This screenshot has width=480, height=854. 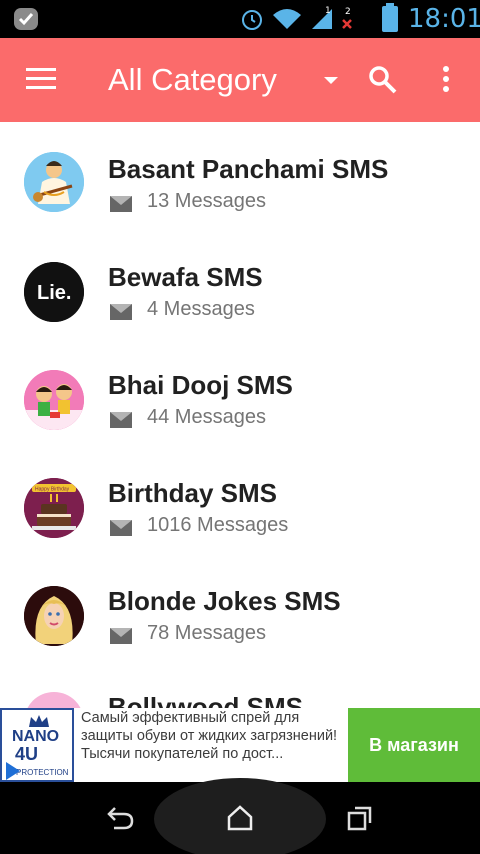 What do you see at coordinates (390, 17) in the screenshot?
I see `battery-icon` at bounding box center [390, 17].